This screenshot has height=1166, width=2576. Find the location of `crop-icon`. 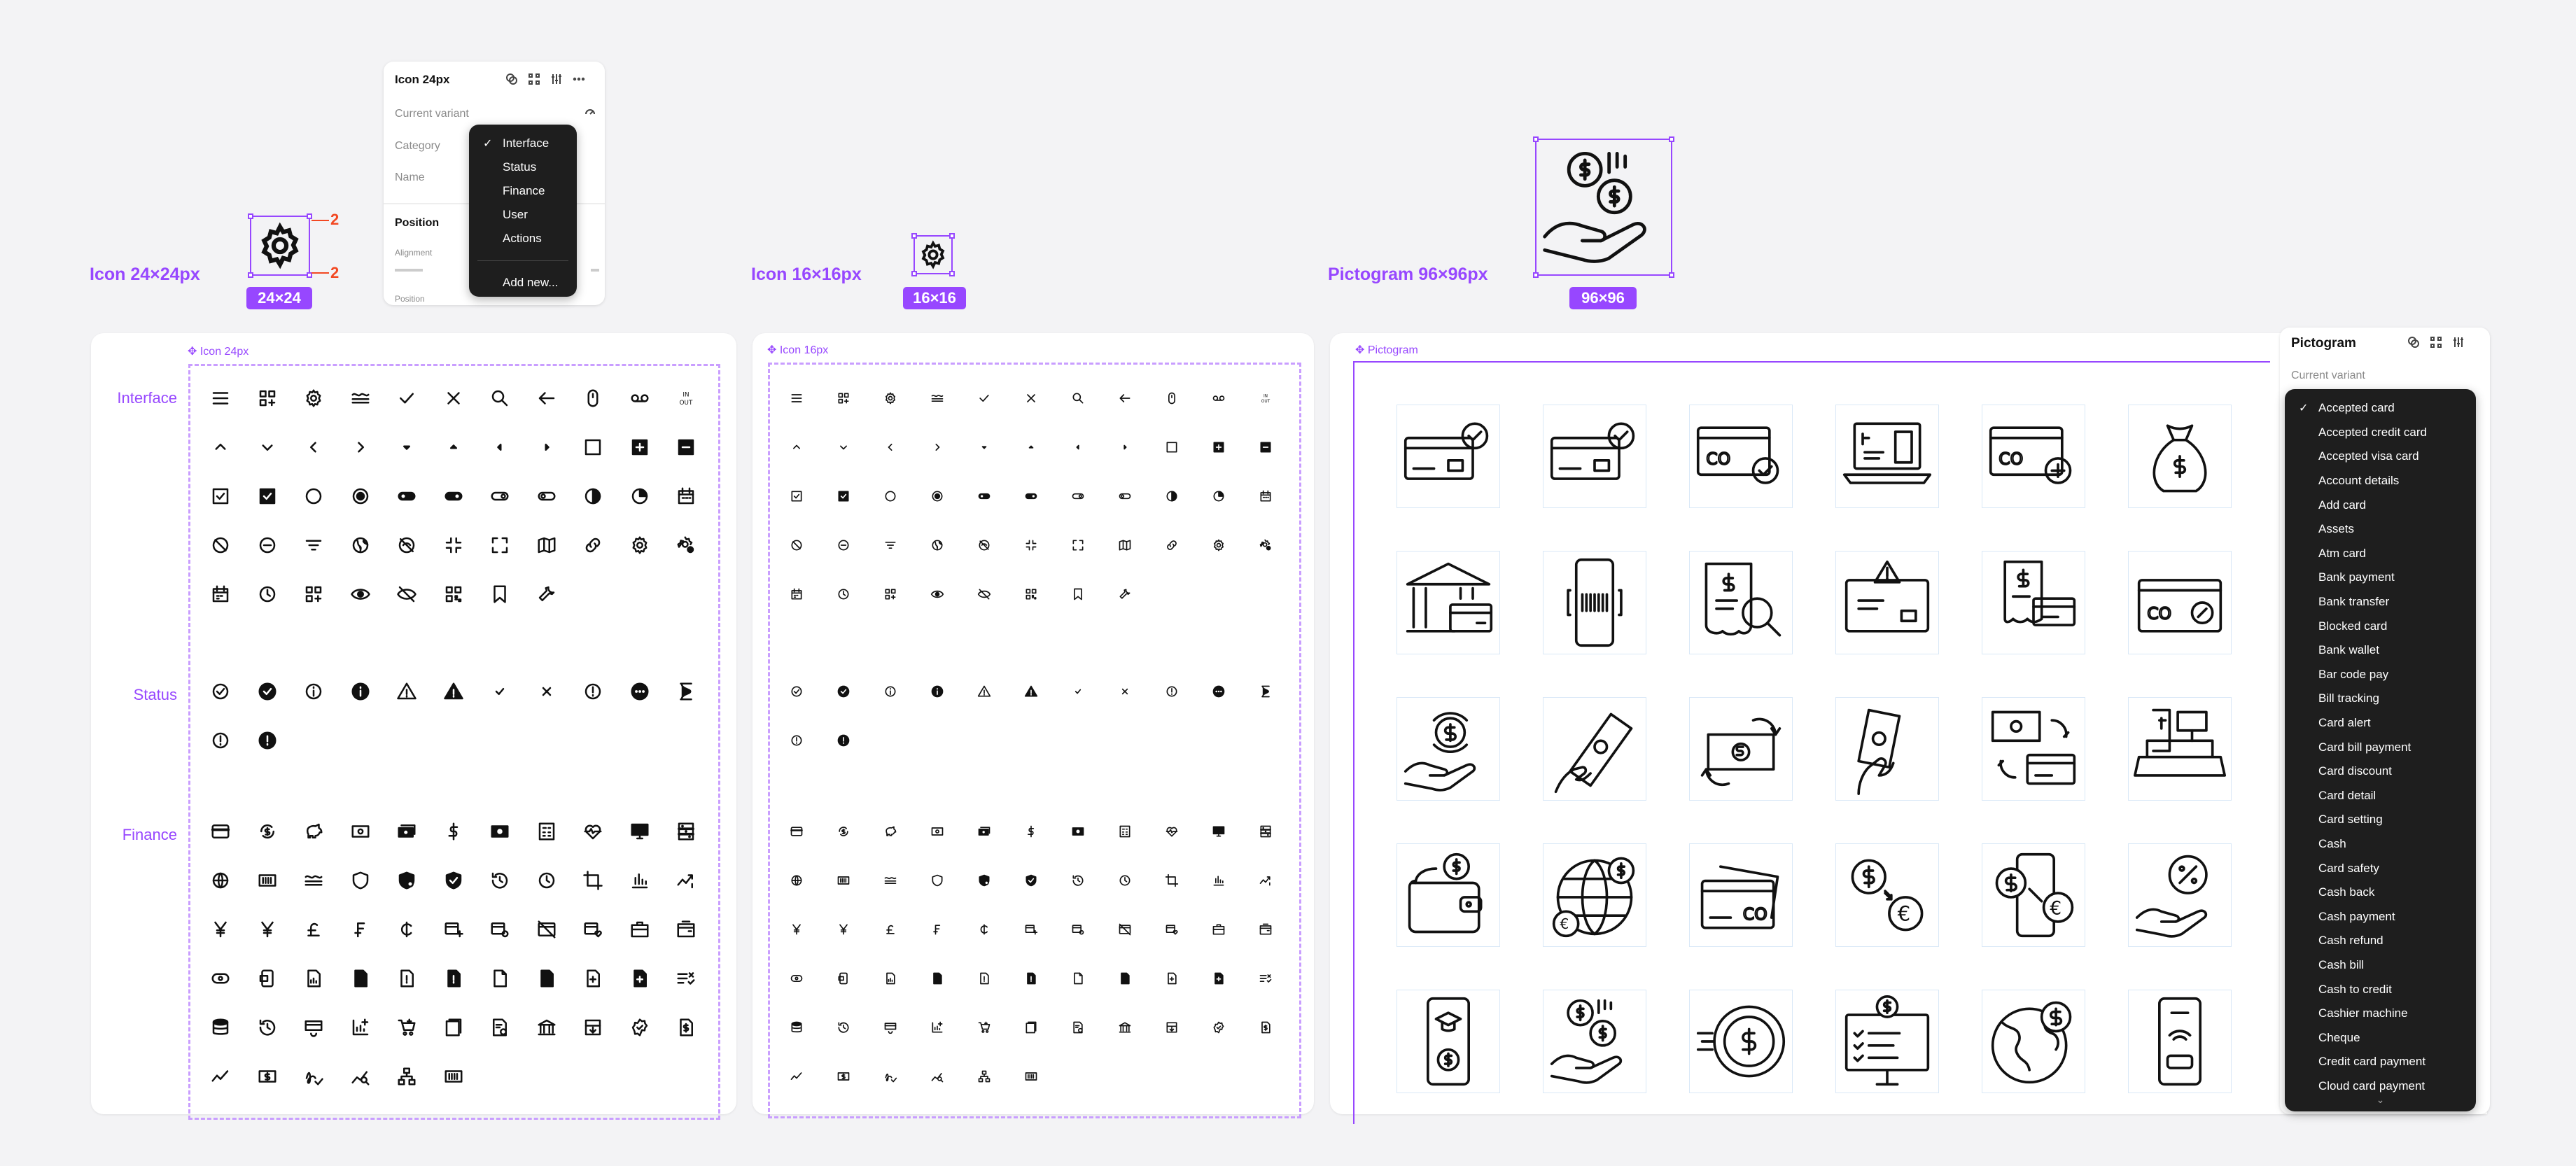

crop-icon is located at coordinates (593, 880).